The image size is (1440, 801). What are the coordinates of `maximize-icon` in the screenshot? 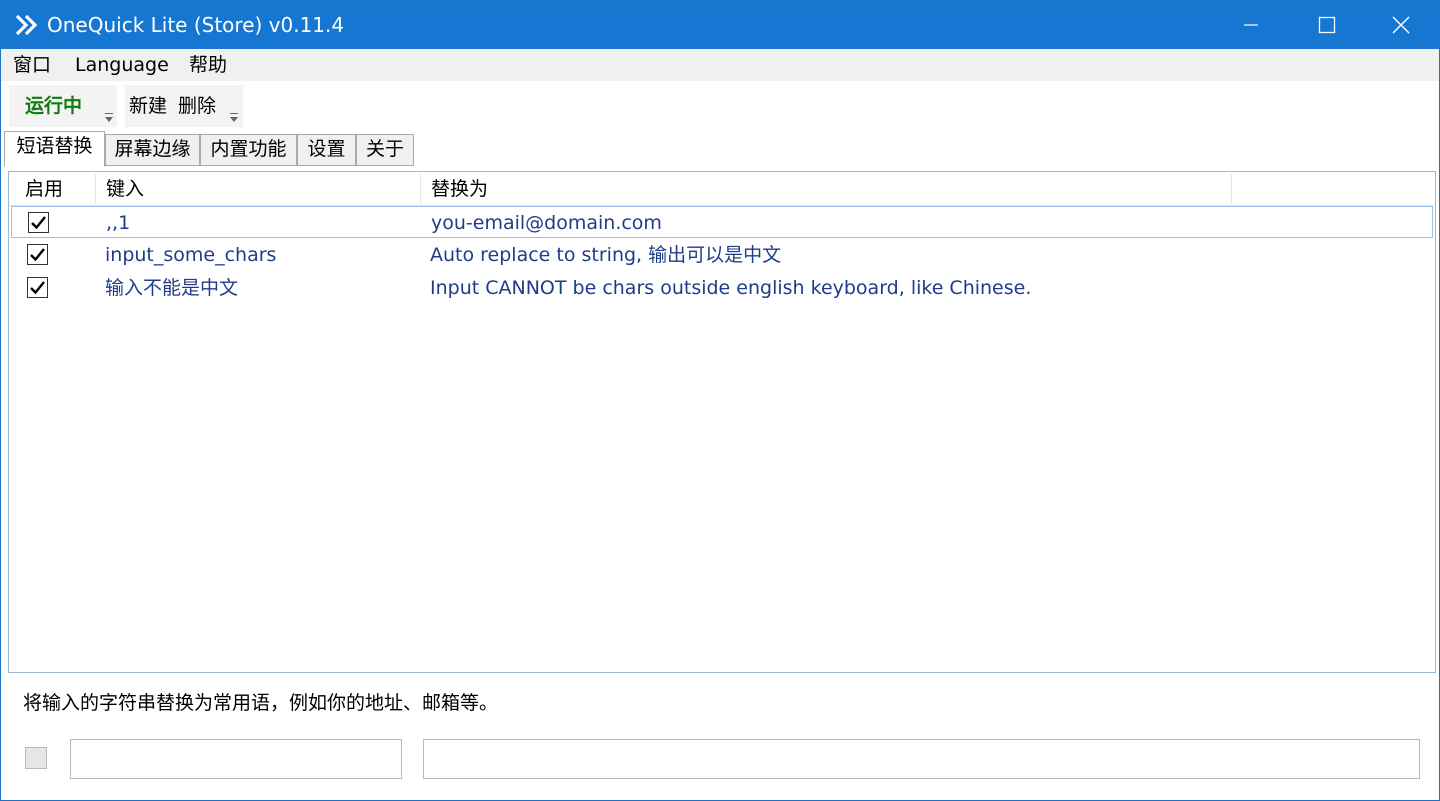 It's located at (1327, 25).